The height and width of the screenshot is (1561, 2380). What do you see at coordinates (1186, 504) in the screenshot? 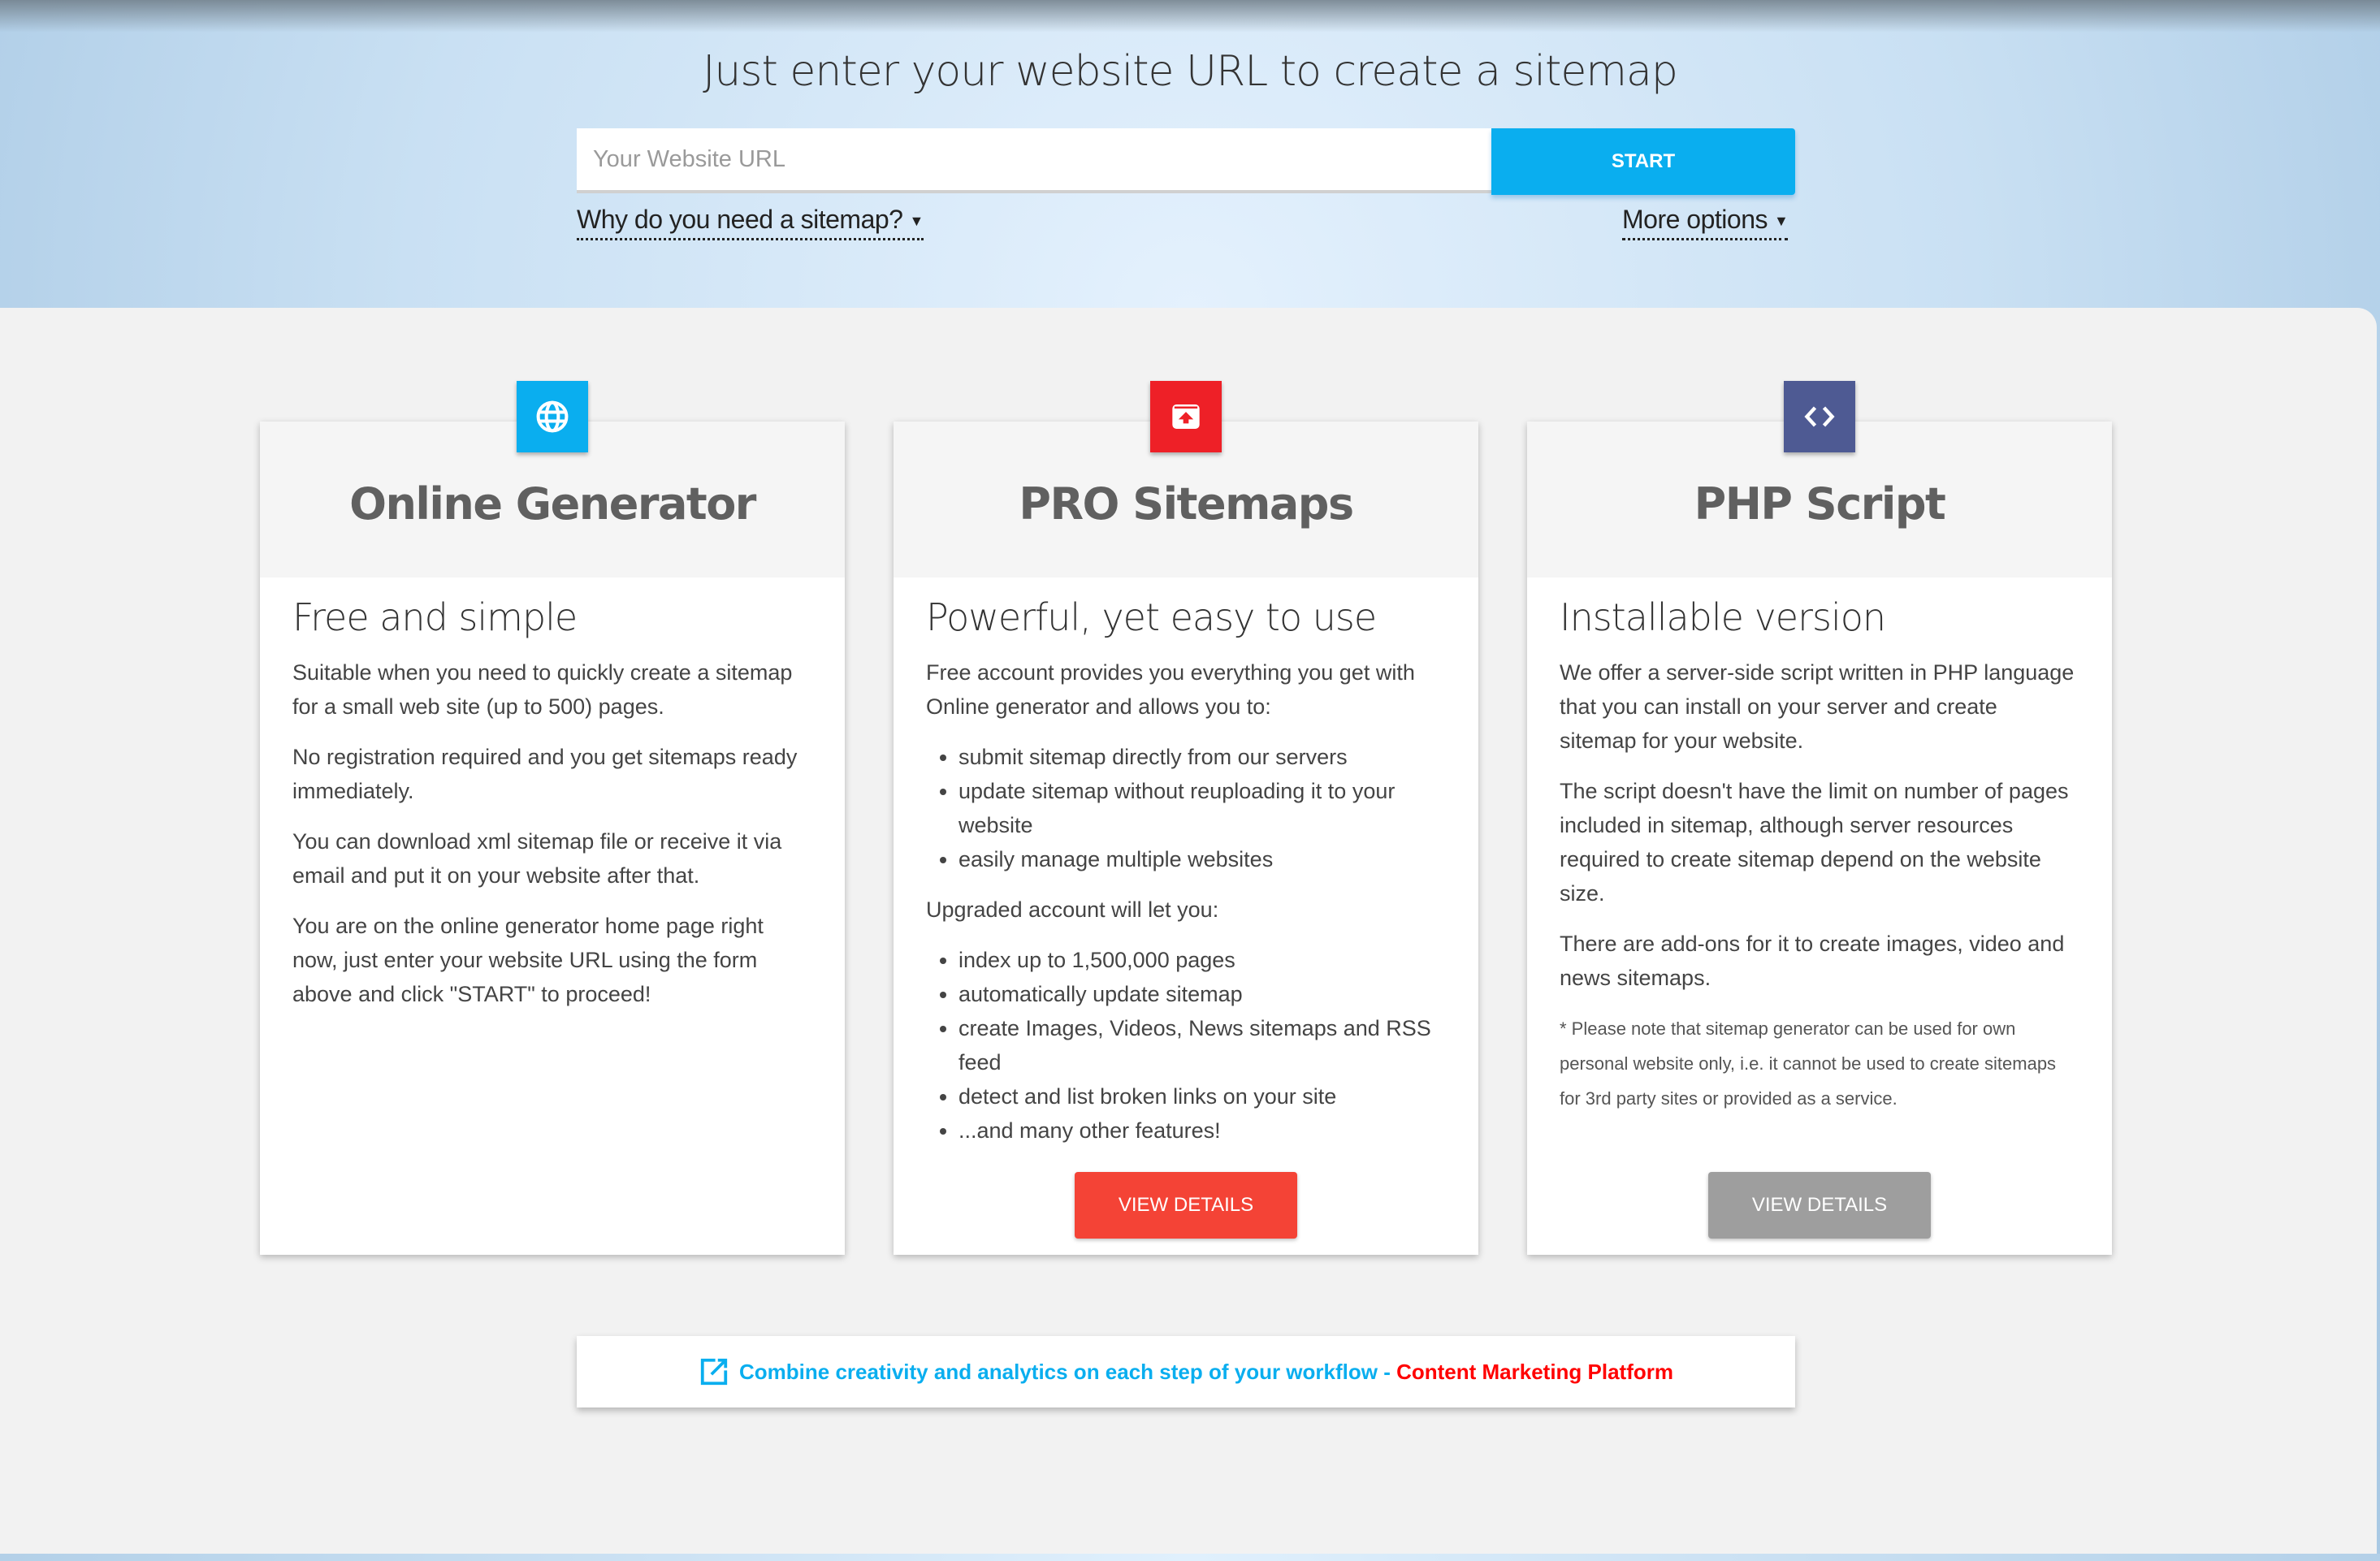
I see `card-title: PRO Sitemaps` at bounding box center [1186, 504].